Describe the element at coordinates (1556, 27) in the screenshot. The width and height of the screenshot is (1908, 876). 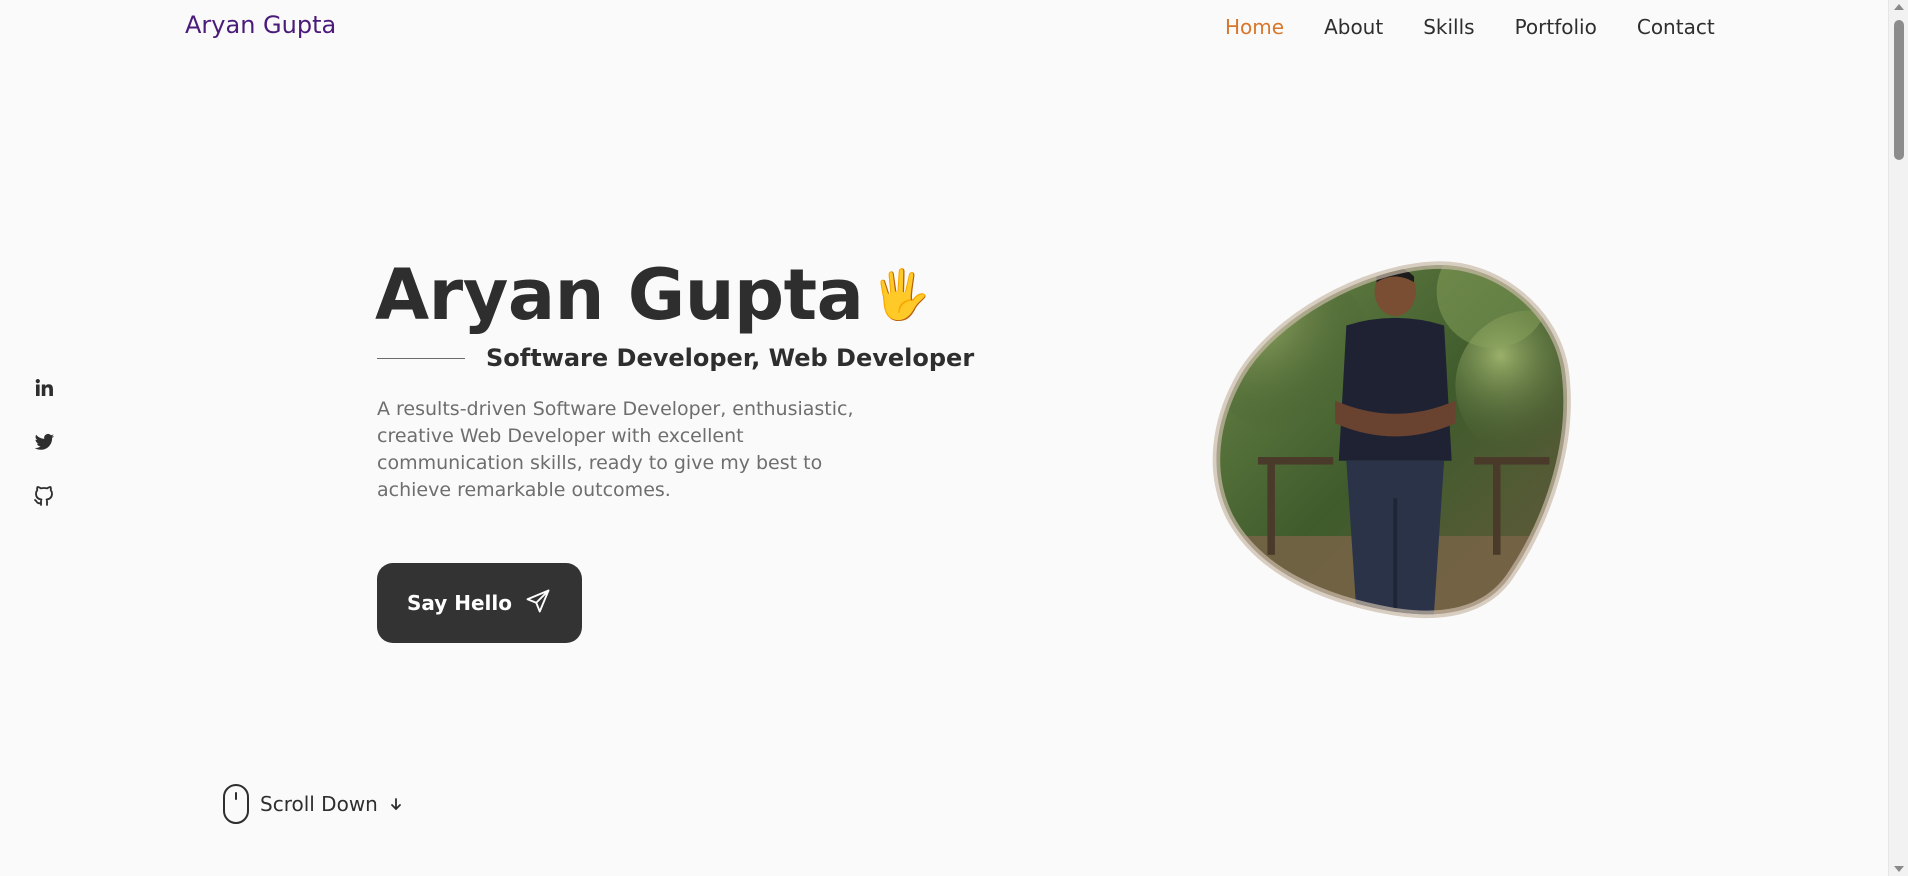
I see `nav-portfolio: Portfolio` at that location.